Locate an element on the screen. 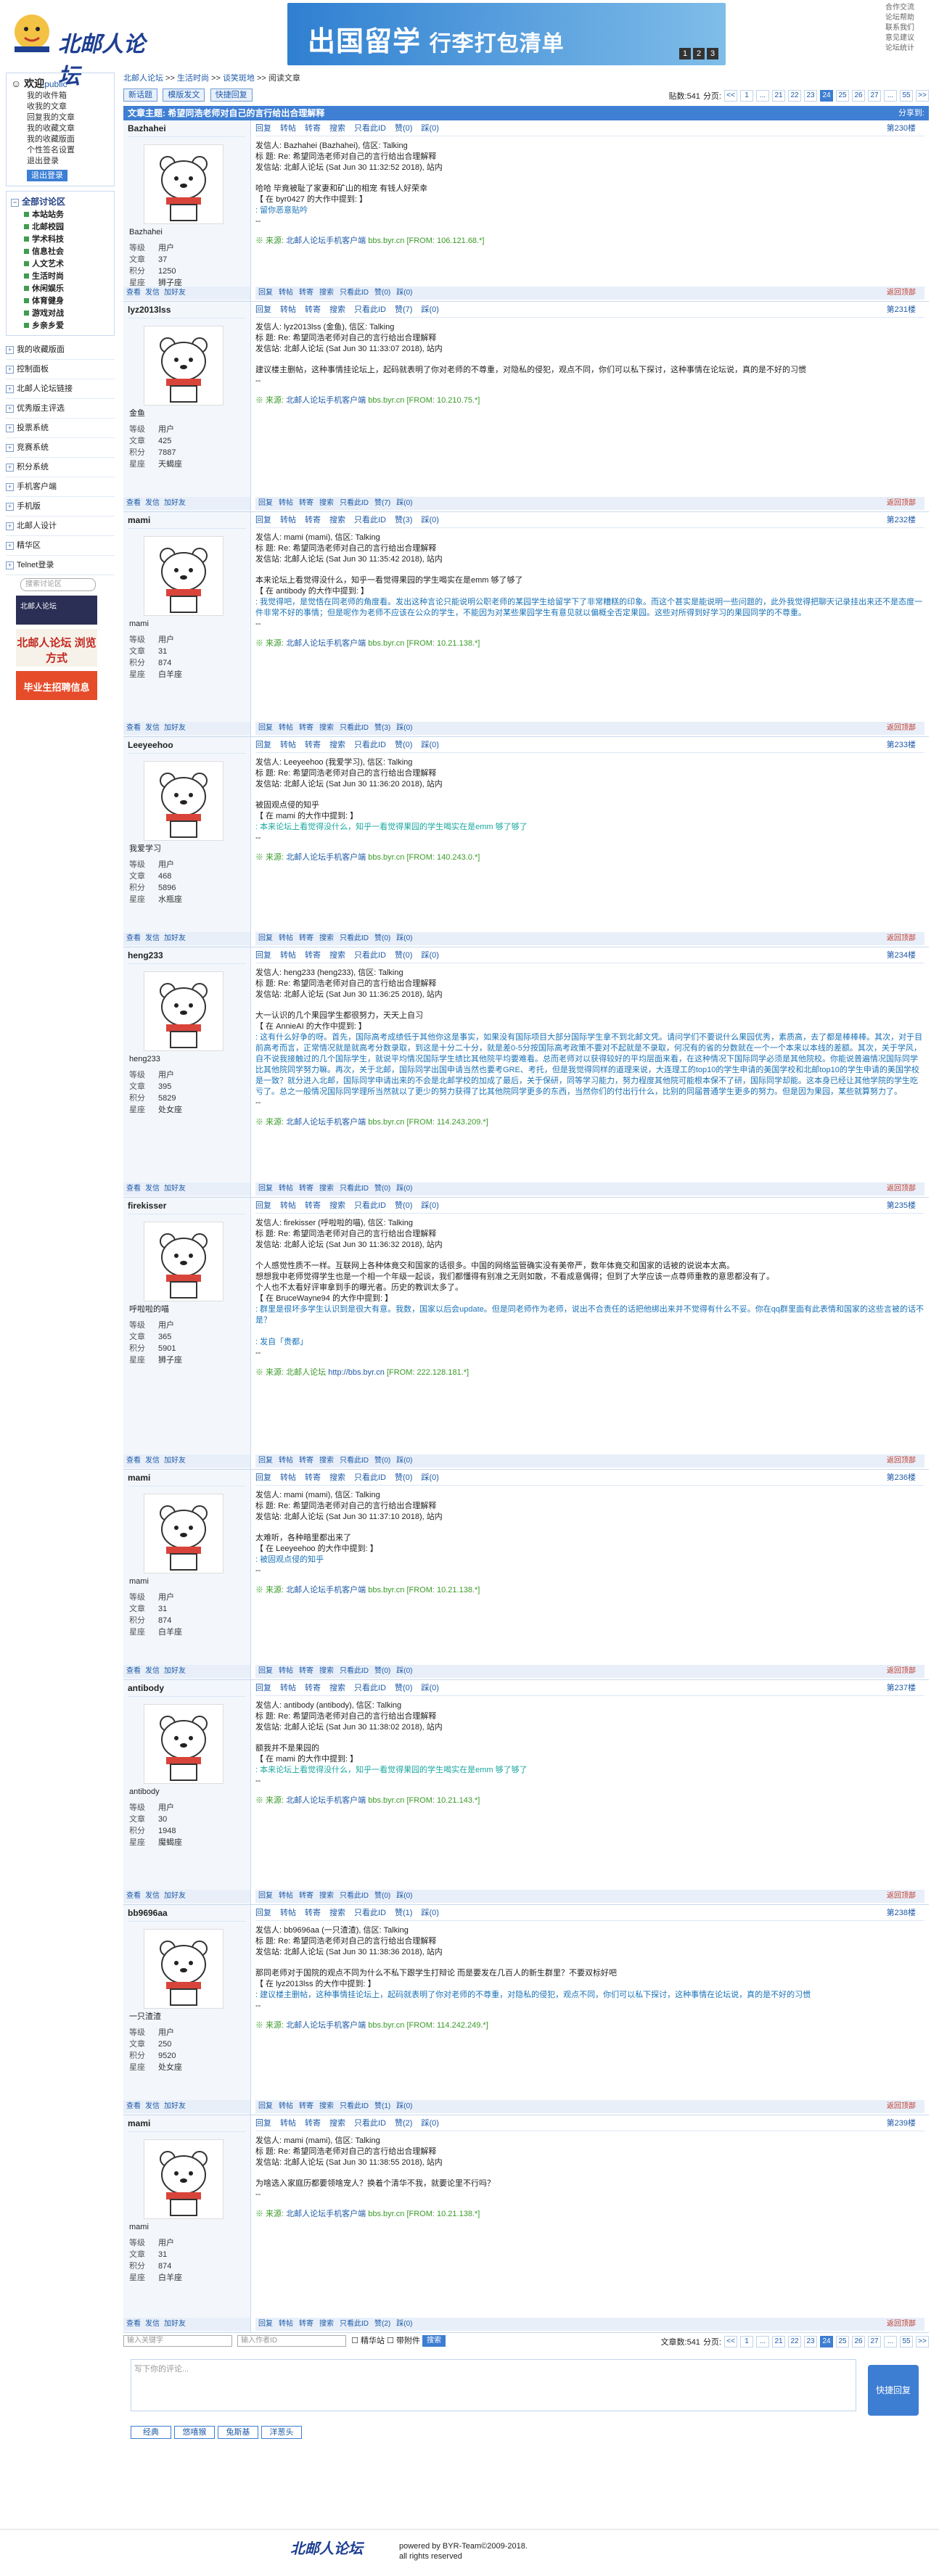  breadcrumb-item: 北邮人论坛 is located at coordinates (143, 78).